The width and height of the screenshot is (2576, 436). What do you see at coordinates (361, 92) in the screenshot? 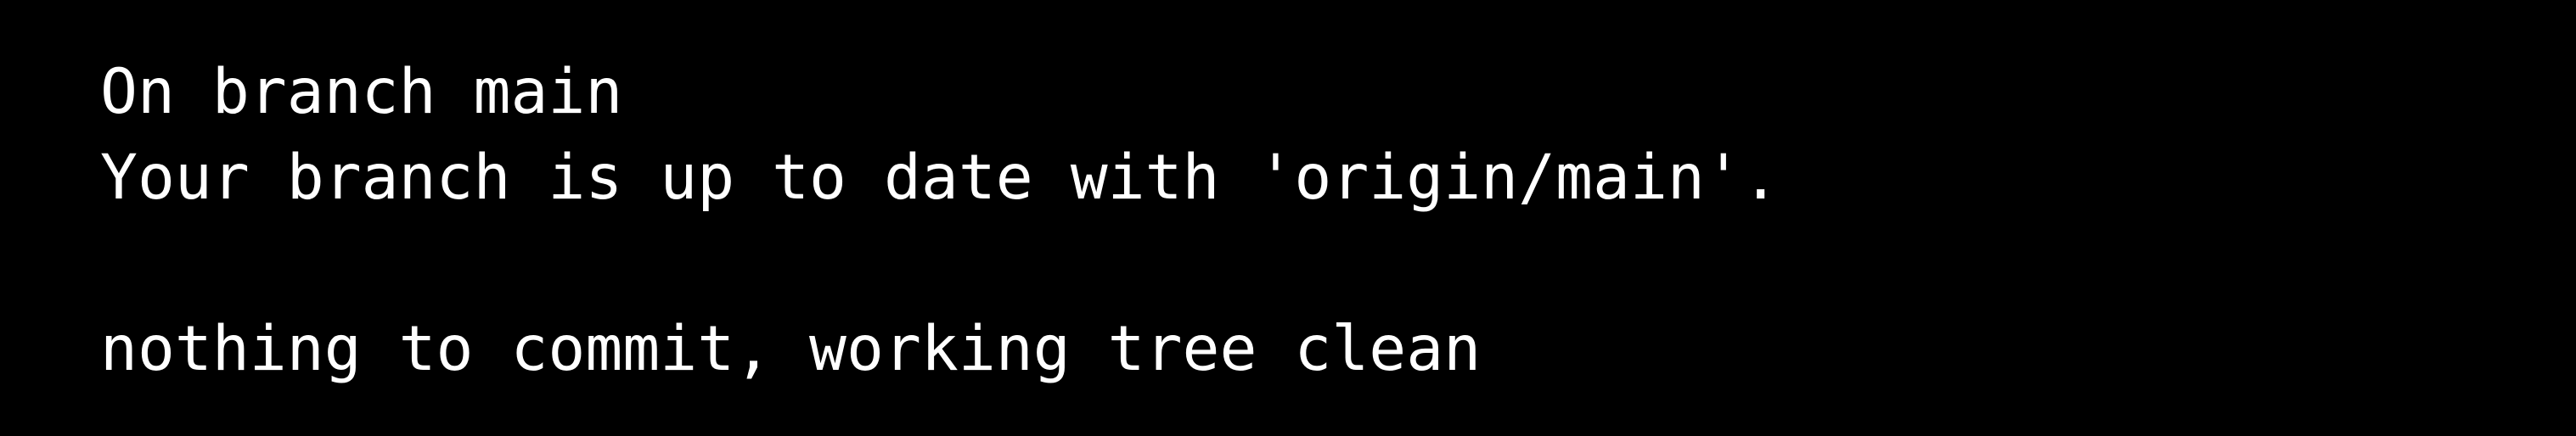
I see `terminal-line-branch: On branch main` at bounding box center [361, 92].